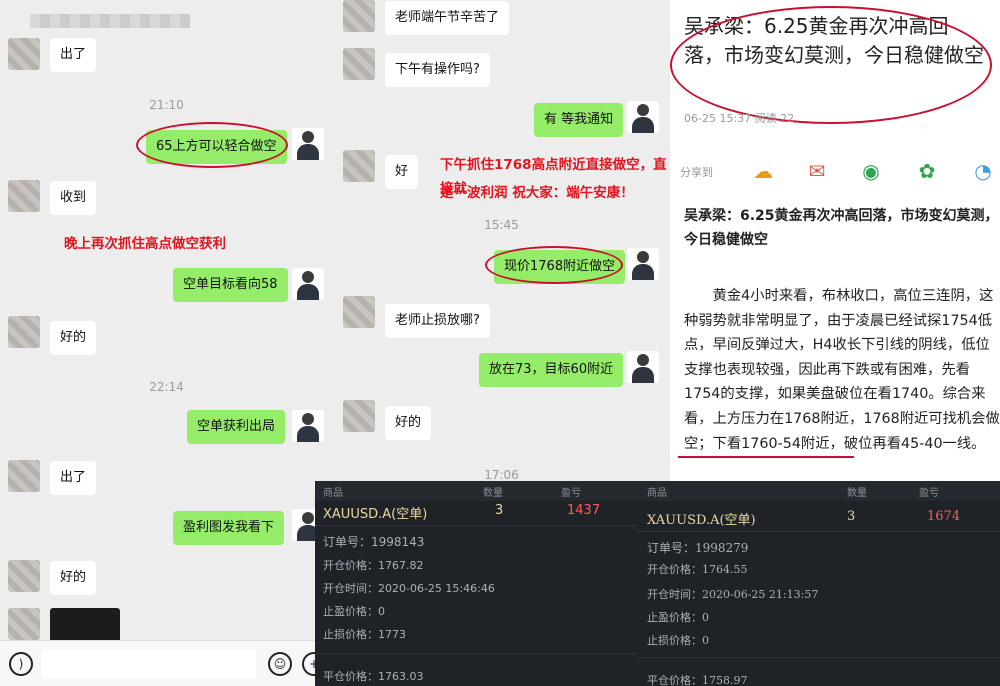 Image resolution: width=1000 pixels, height=686 pixels. I want to click on message-bubble: 空单目标看向58, so click(230, 285).